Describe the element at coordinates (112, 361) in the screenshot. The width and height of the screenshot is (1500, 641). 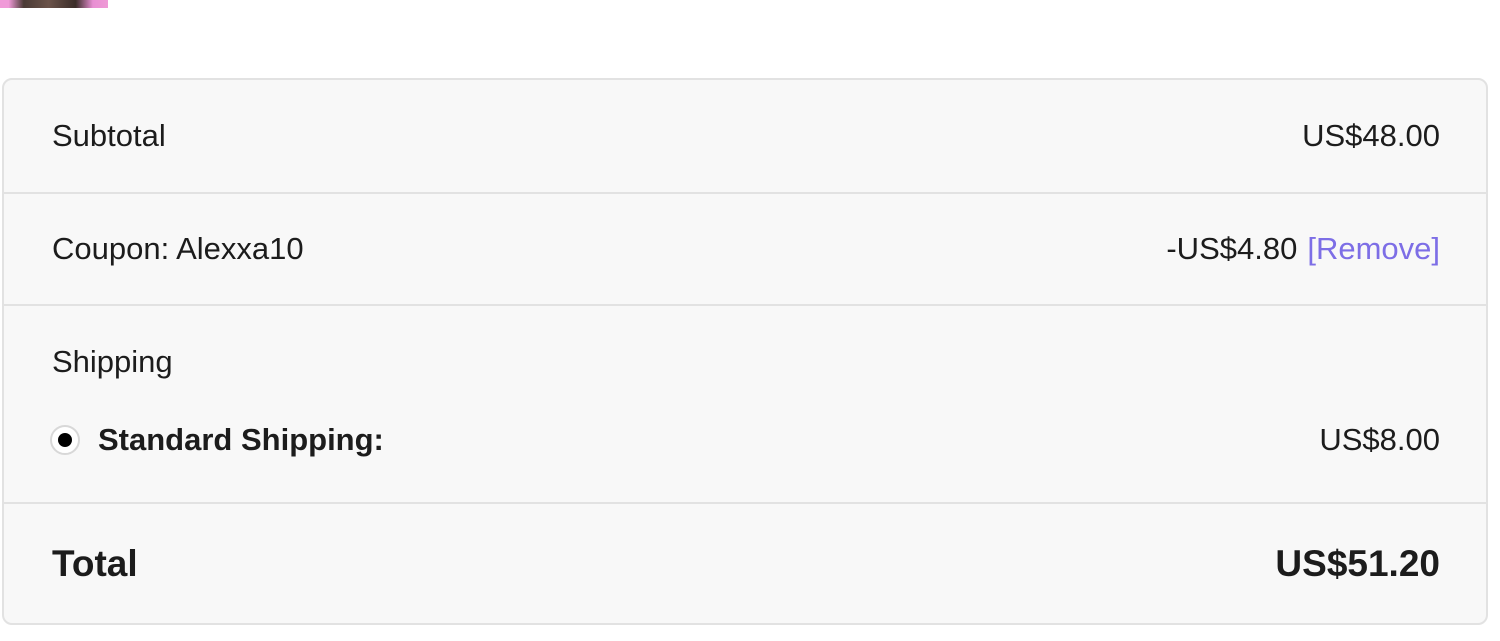
I see `shipping-heading: Shipping` at that location.